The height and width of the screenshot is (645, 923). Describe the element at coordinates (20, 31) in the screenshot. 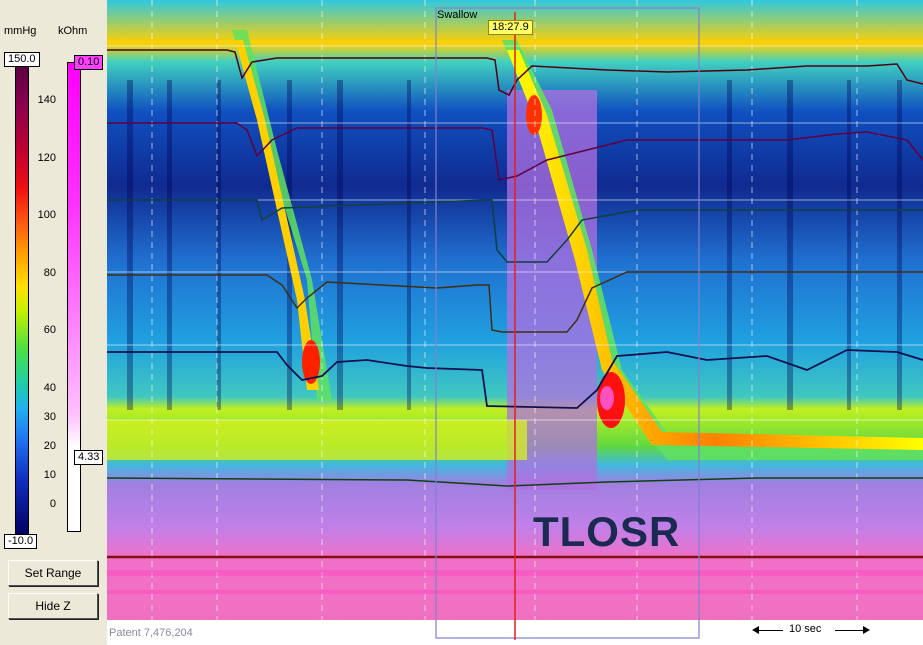

I see `pressure-unit-label: mmHg` at that location.